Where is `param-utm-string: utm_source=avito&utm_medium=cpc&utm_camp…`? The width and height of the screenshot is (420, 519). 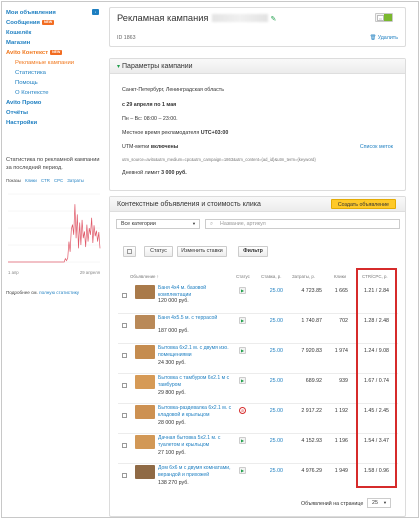 param-utm-string: utm_source=avito&utm_medium=cpc&utm_camp… is located at coordinates (219, 159).